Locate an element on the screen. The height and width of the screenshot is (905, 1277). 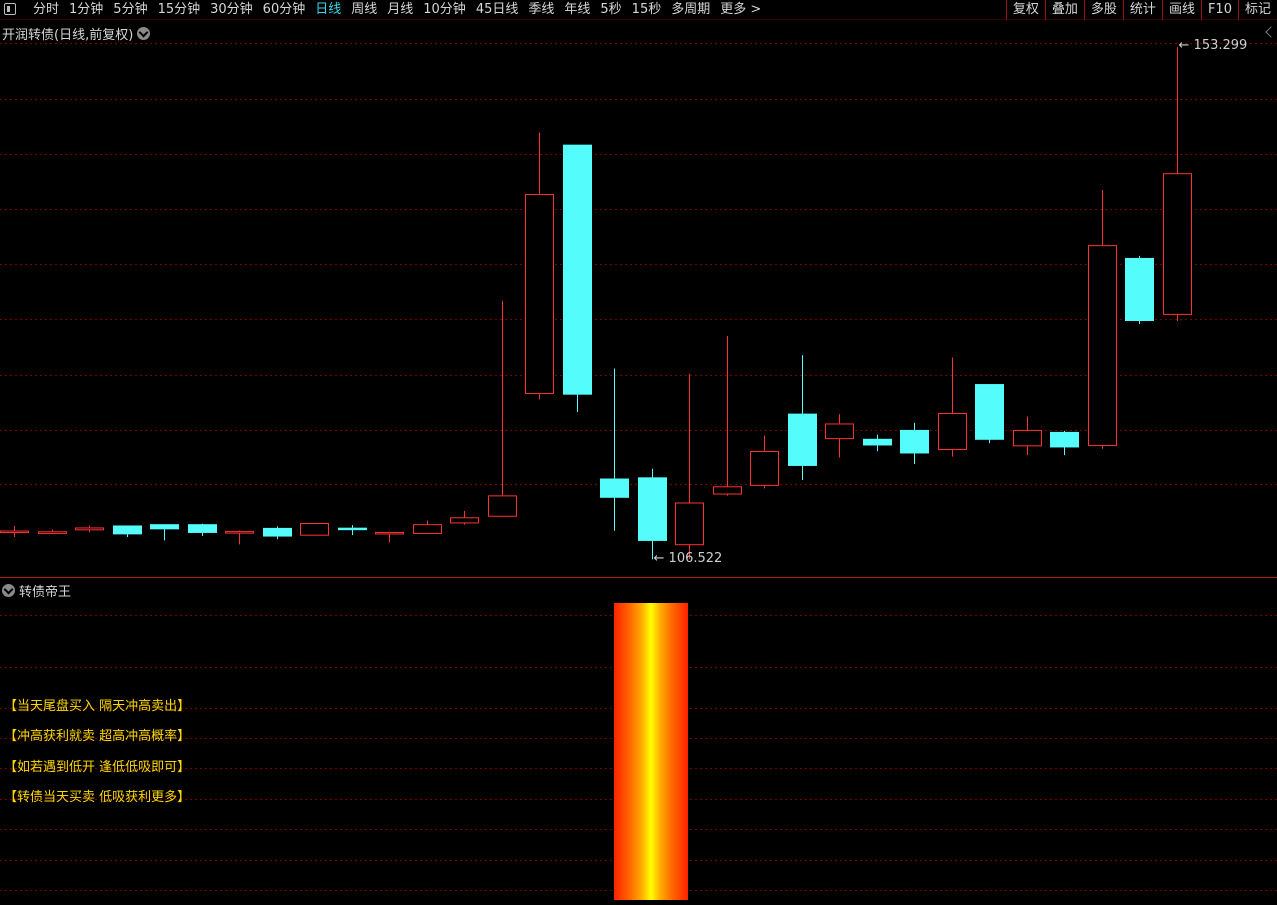
indicator-signal-bar is located at coordinates (651, 751).